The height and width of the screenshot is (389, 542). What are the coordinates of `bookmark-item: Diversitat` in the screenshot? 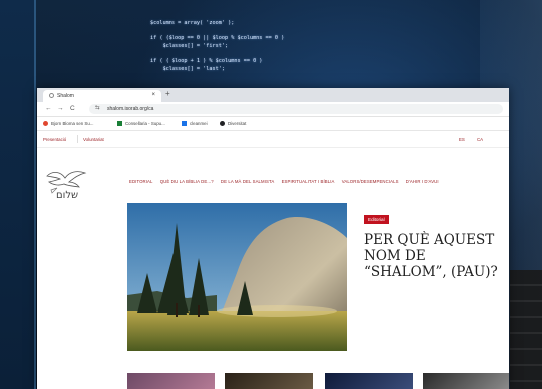 It's located at (233, 124).